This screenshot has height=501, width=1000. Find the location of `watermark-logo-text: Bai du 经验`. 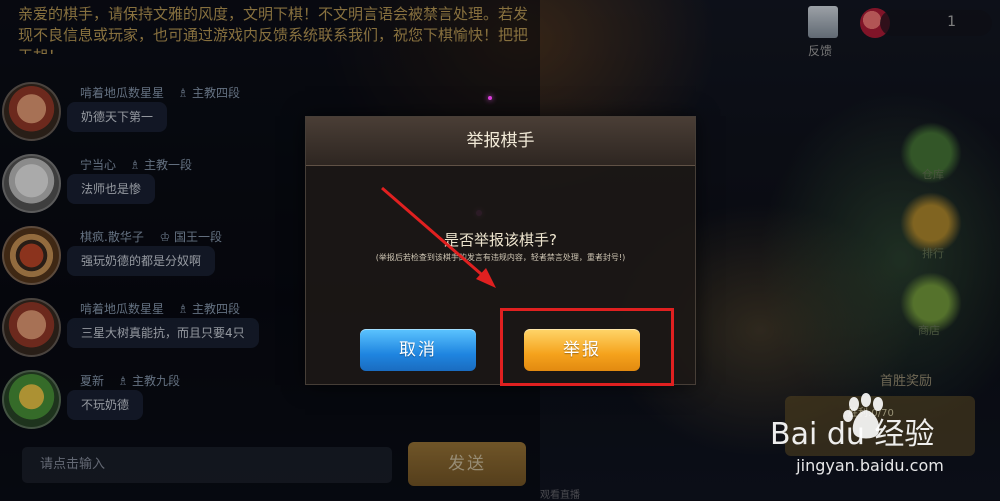

watermark-logo-text: Bai du 经验 is located at coordinates (852, 434).